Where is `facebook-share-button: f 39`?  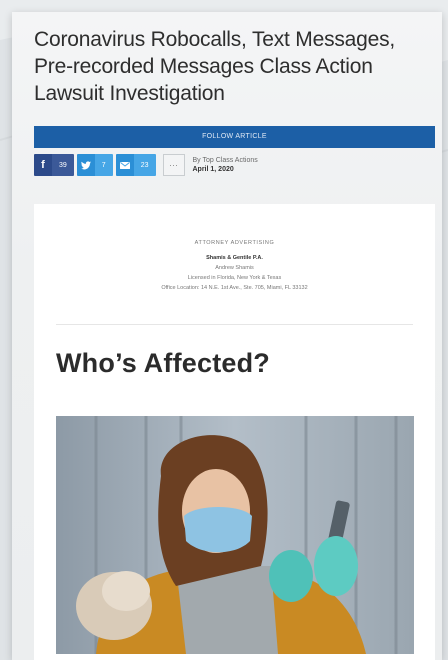
facebook-share-button: f 39 is located at coordinates (54, 165).